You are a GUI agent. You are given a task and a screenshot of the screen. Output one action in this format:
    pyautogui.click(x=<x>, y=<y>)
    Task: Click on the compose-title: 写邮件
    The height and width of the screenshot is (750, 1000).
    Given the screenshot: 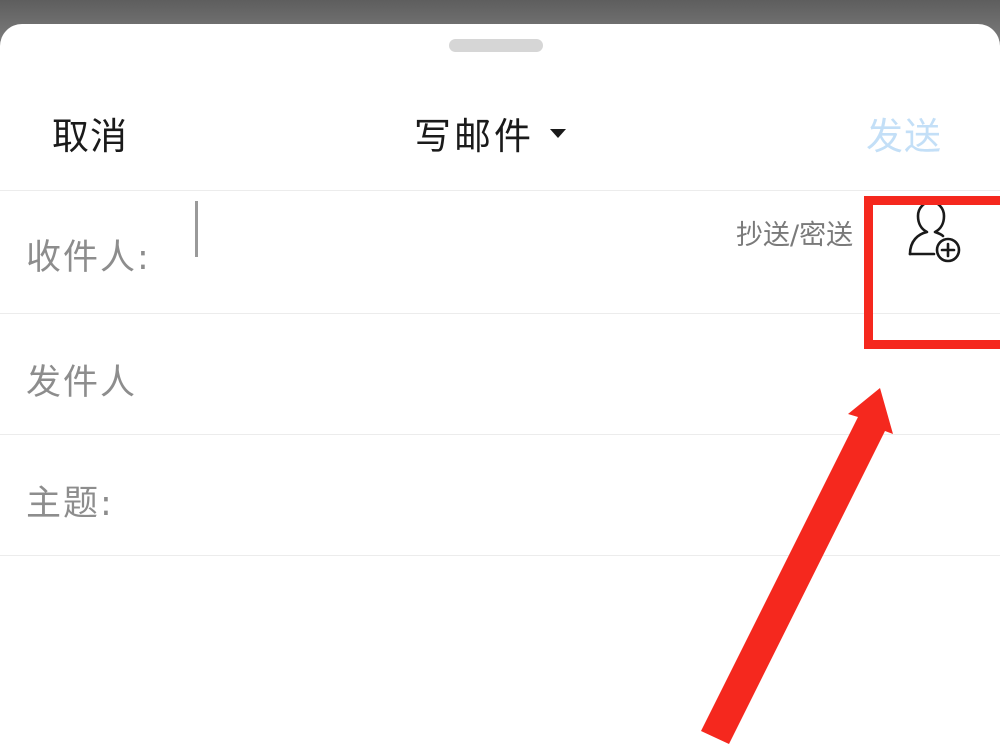 What is the action you would take?
    pyautogui.click(x=474, y=136)
    